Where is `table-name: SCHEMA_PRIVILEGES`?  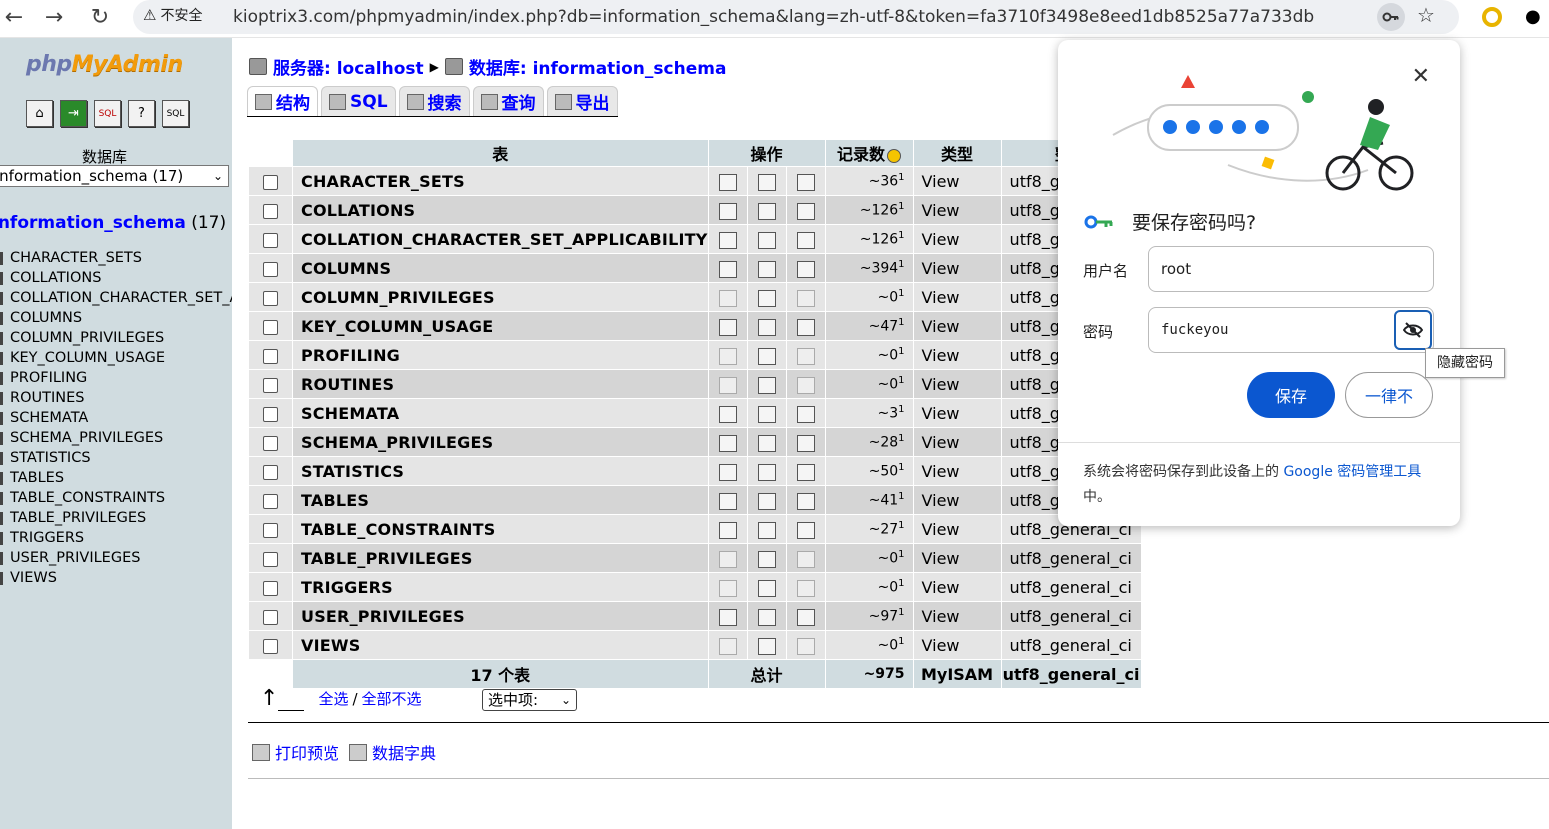
table-name: SCHEMA_PRIVILEGES is located at coordinates (500, 442).